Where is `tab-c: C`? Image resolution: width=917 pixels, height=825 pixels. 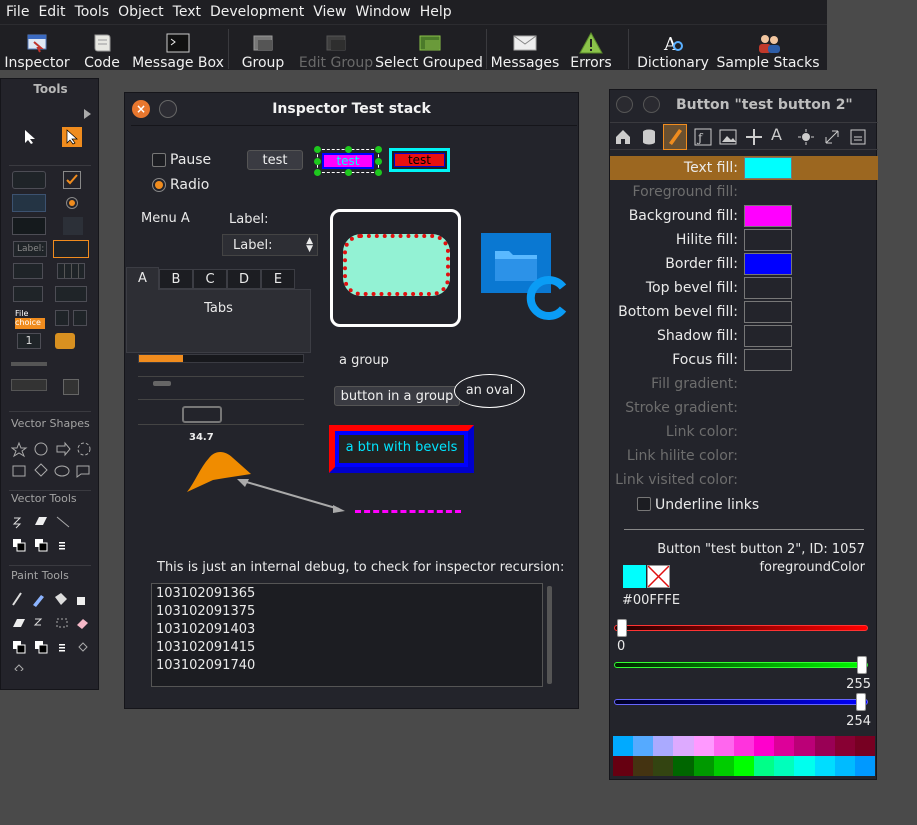 tab-c: C is located at coordinates (210, 279).